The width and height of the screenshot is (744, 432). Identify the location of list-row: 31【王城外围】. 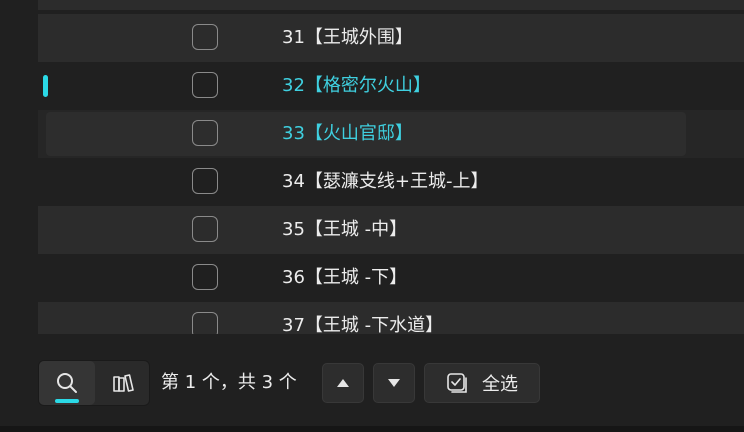
(391, 38).